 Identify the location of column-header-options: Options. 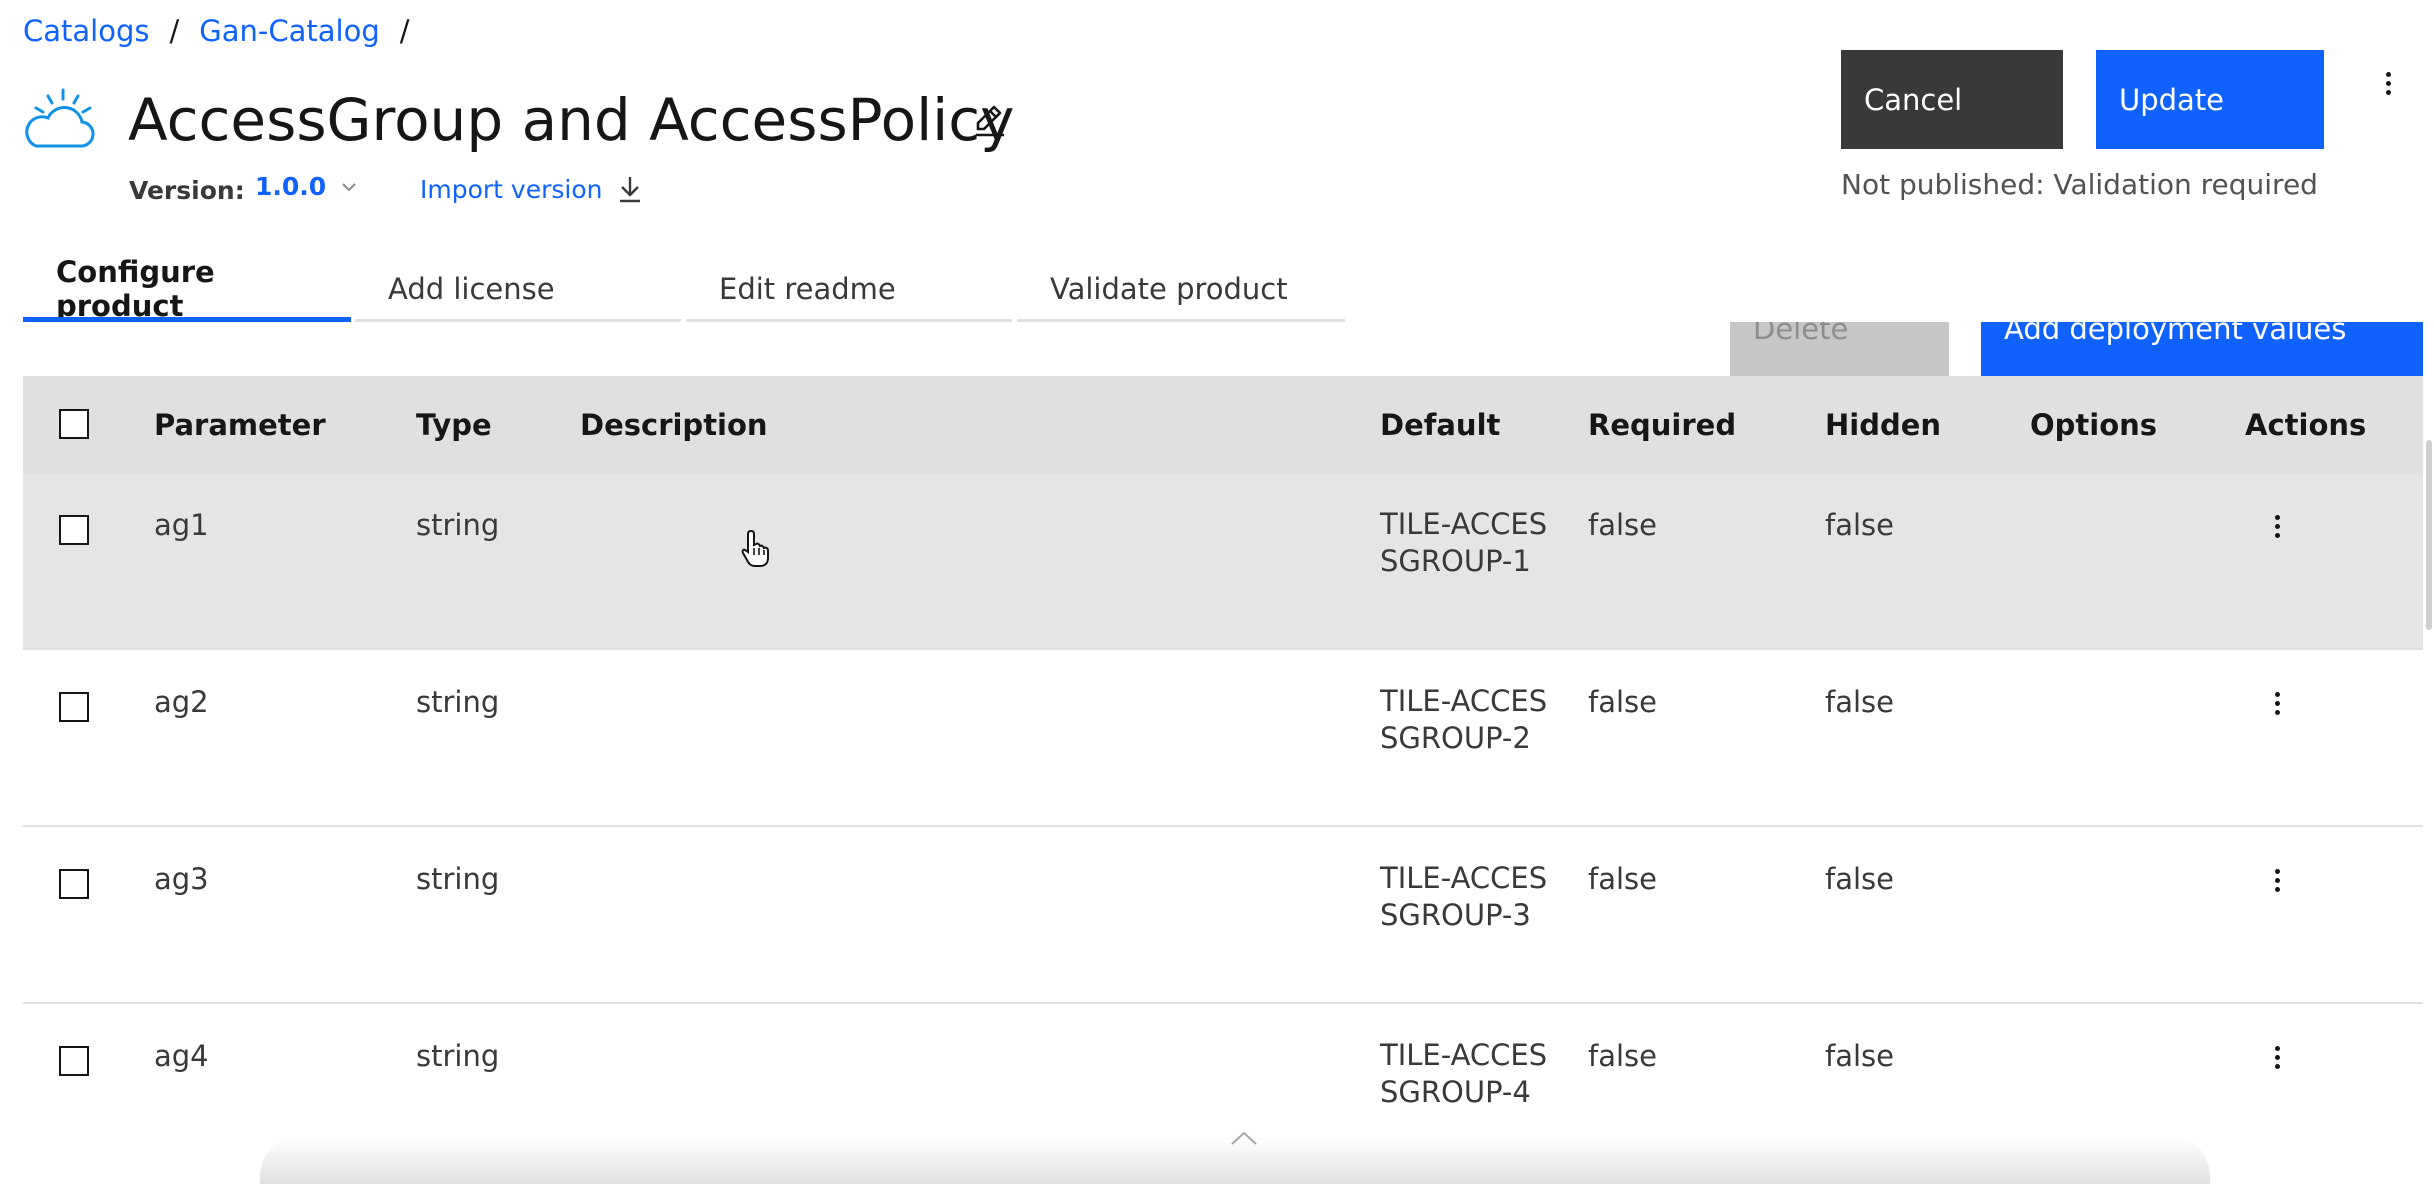
(2093, 424).